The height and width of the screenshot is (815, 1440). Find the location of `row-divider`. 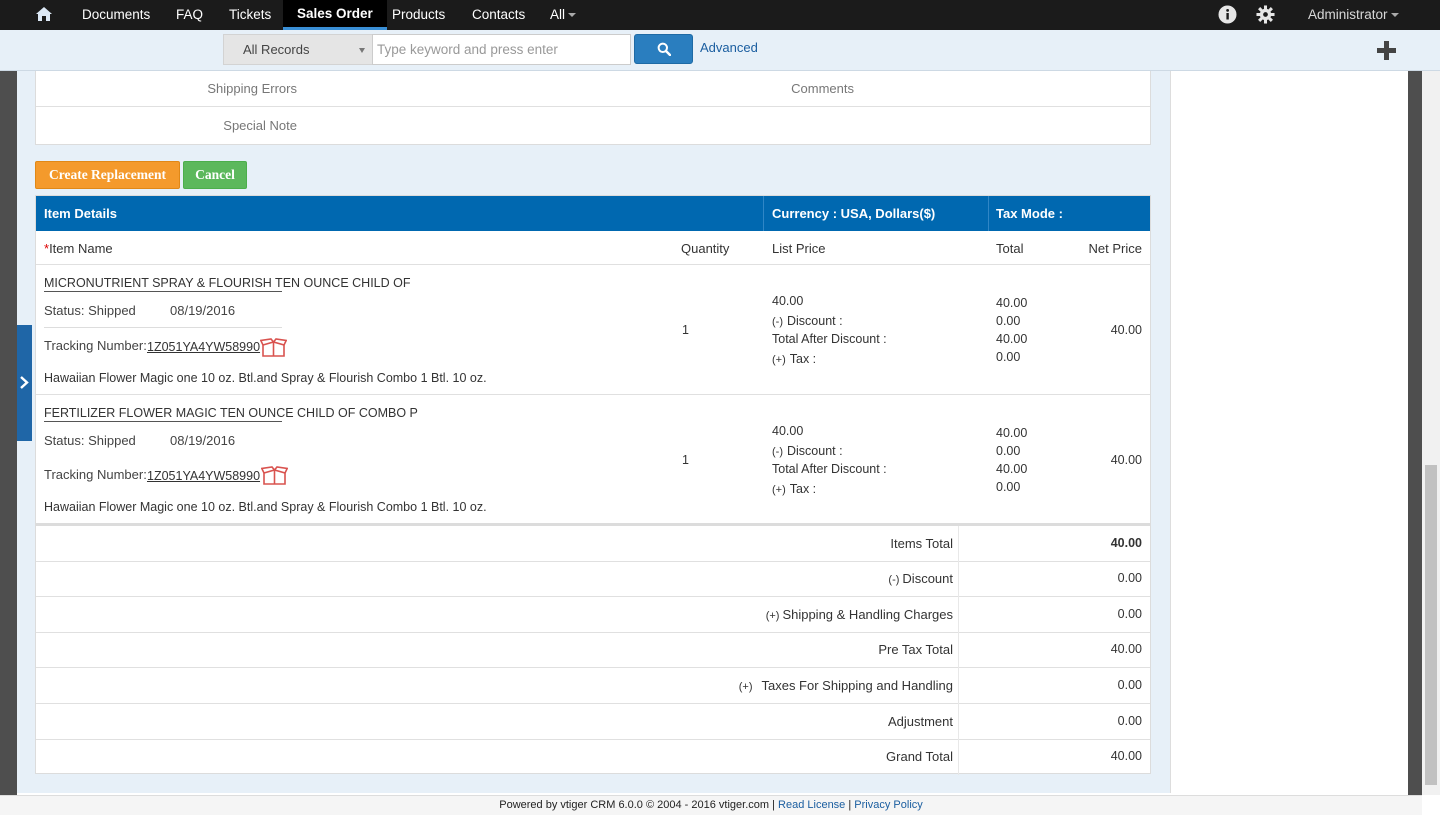

row-divider is located at coordinates (593, 264).